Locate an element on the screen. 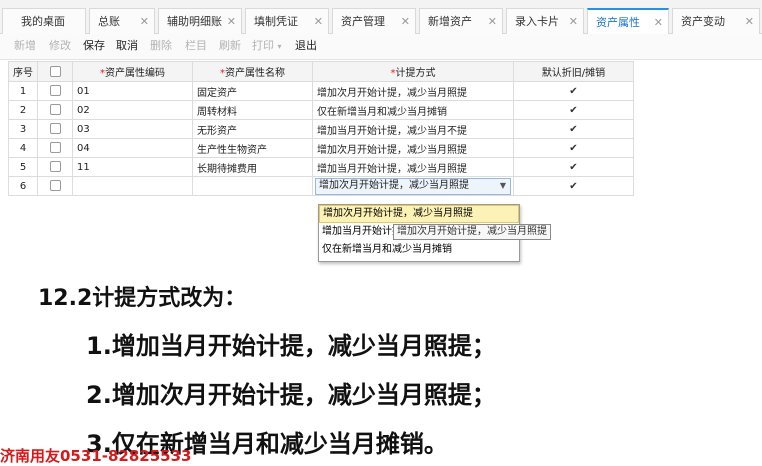  tab-card-entry: 录入卡片 ✕ is located at coordinates (545, 21).